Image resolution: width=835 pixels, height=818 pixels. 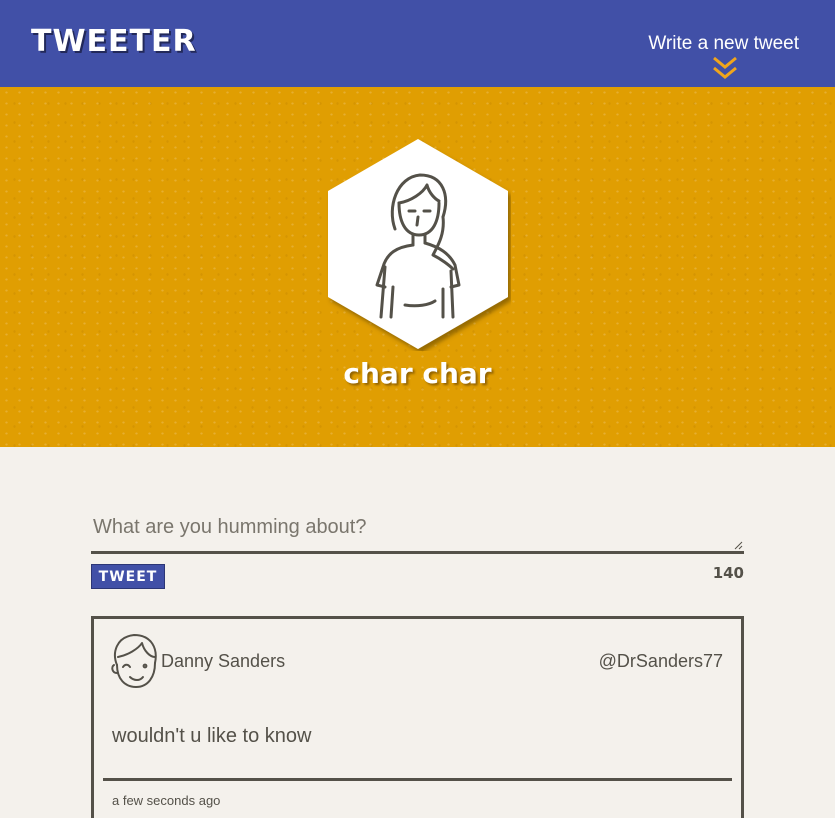 What do you see at coordinates (417, 532) in the screenshot?
I see `tweet-text-input` at bounding box center [417, 532].